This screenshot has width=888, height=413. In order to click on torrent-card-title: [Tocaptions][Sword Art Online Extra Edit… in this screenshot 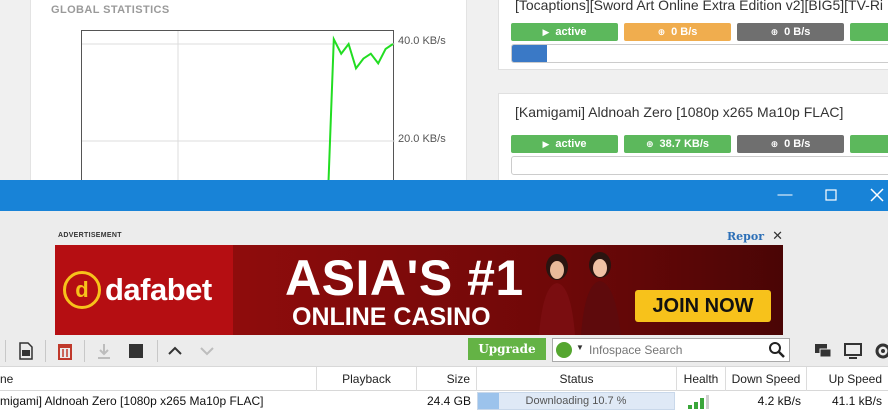, I will do `click(699, 6)`.